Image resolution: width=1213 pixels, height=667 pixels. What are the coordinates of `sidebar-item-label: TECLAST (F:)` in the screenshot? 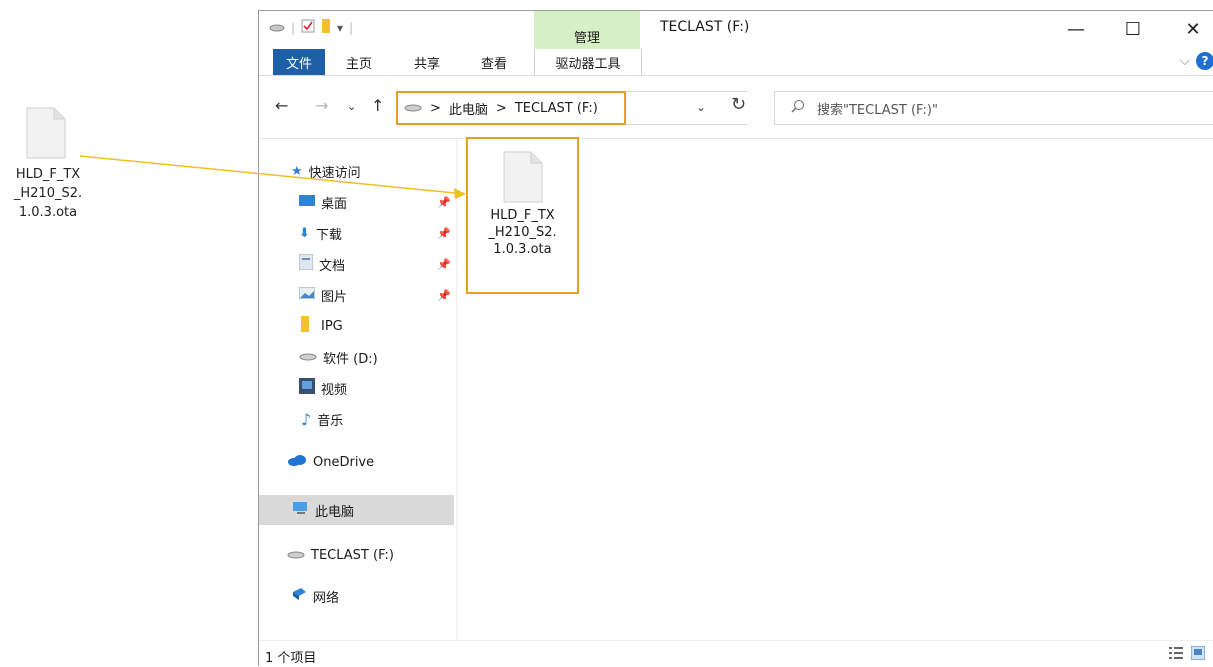 It's located at (352, 555).